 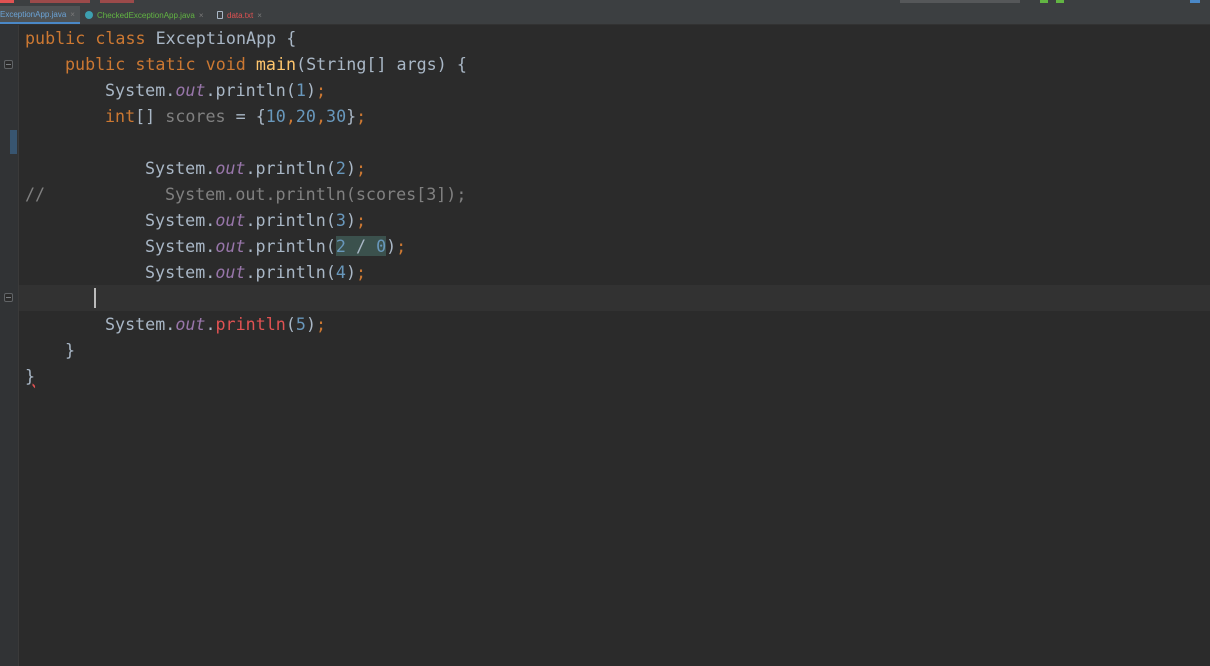 I want to click on text-file-icon, so click(x=220, y=15).